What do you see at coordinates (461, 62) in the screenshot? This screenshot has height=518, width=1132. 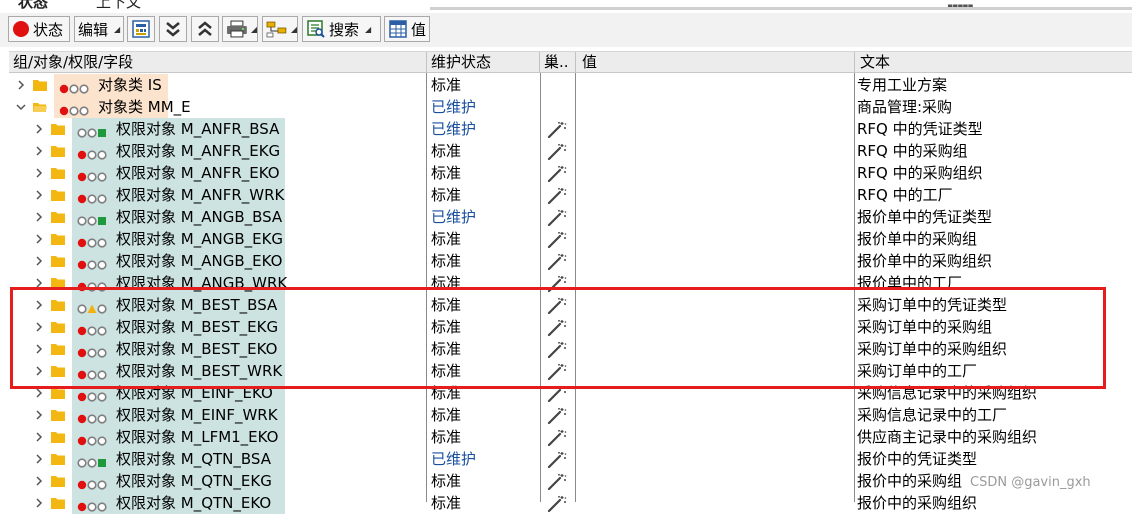 I see `column-status: 维护状态` at bounding box center [461, 62].